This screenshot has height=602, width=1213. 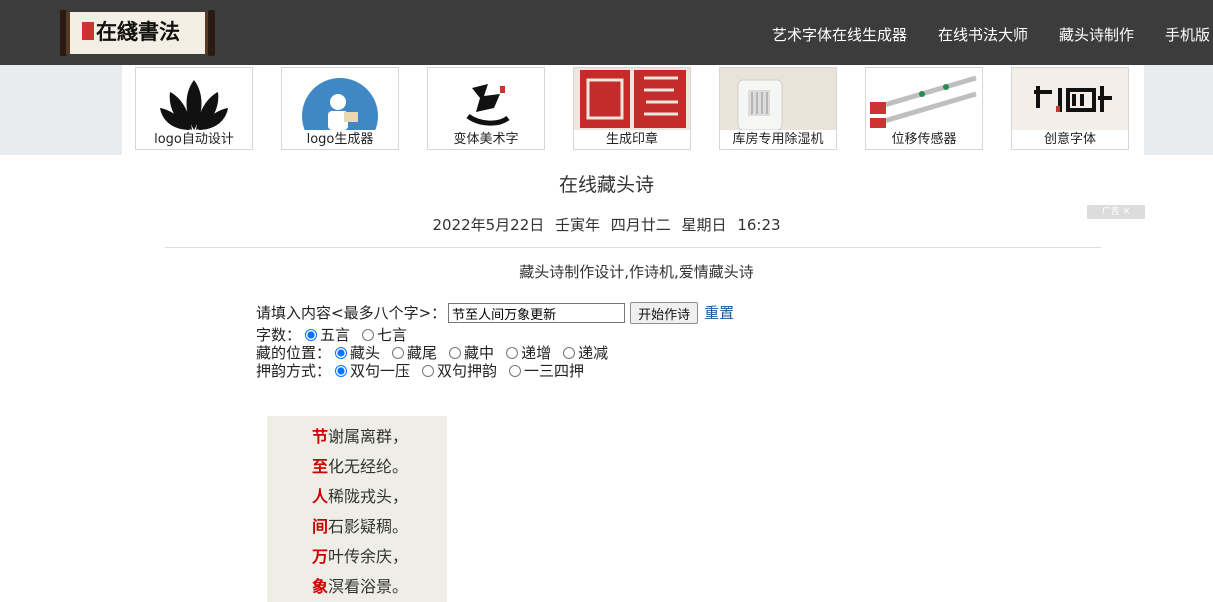 What do you see at coordinates (211, 33) in the screenshot?
I see `scroll-roll-right` at bounding box center [211, 33].